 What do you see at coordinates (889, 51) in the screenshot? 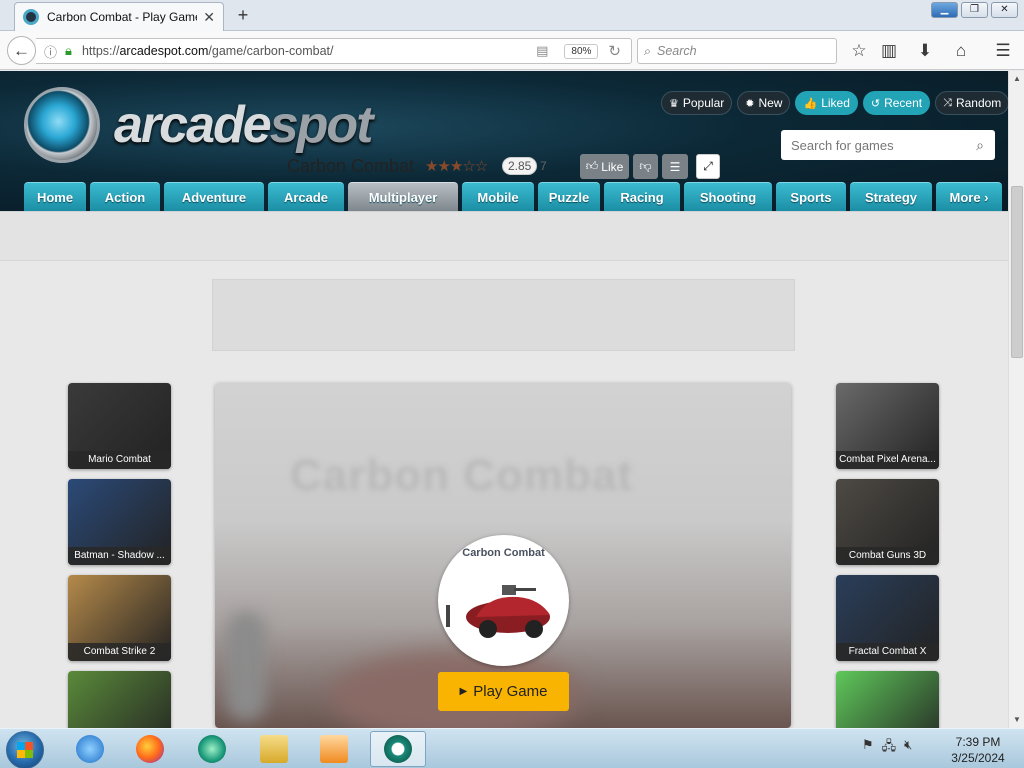
I see `library-icon: ▥` at bounding box center [889, 51].